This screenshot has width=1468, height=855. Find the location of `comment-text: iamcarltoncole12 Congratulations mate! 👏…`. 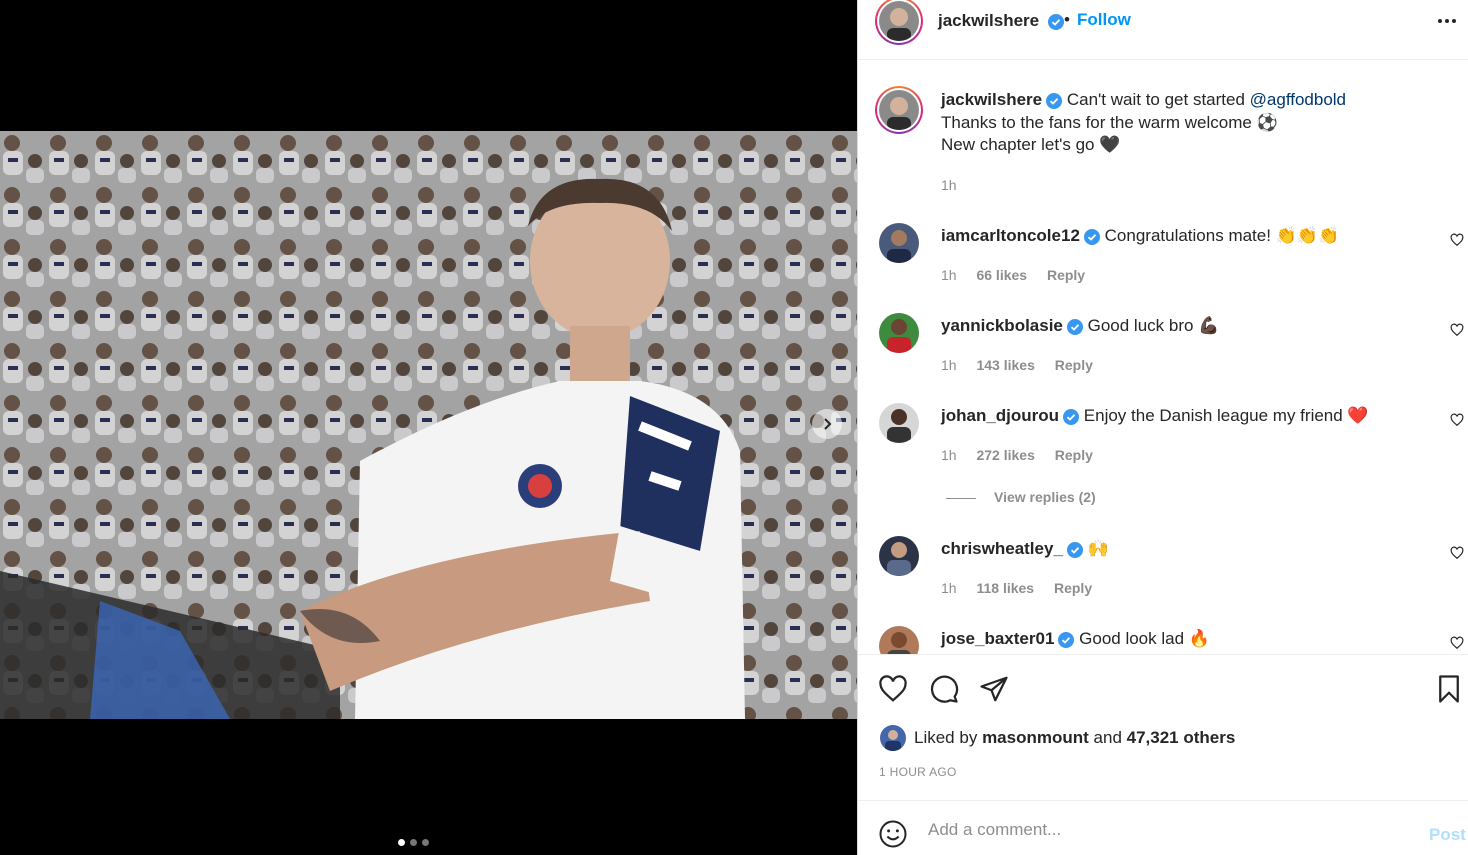

comment-text: iamcarltoncole12 Congratulations mate! 👏… is located at coordinates (1191, 236).